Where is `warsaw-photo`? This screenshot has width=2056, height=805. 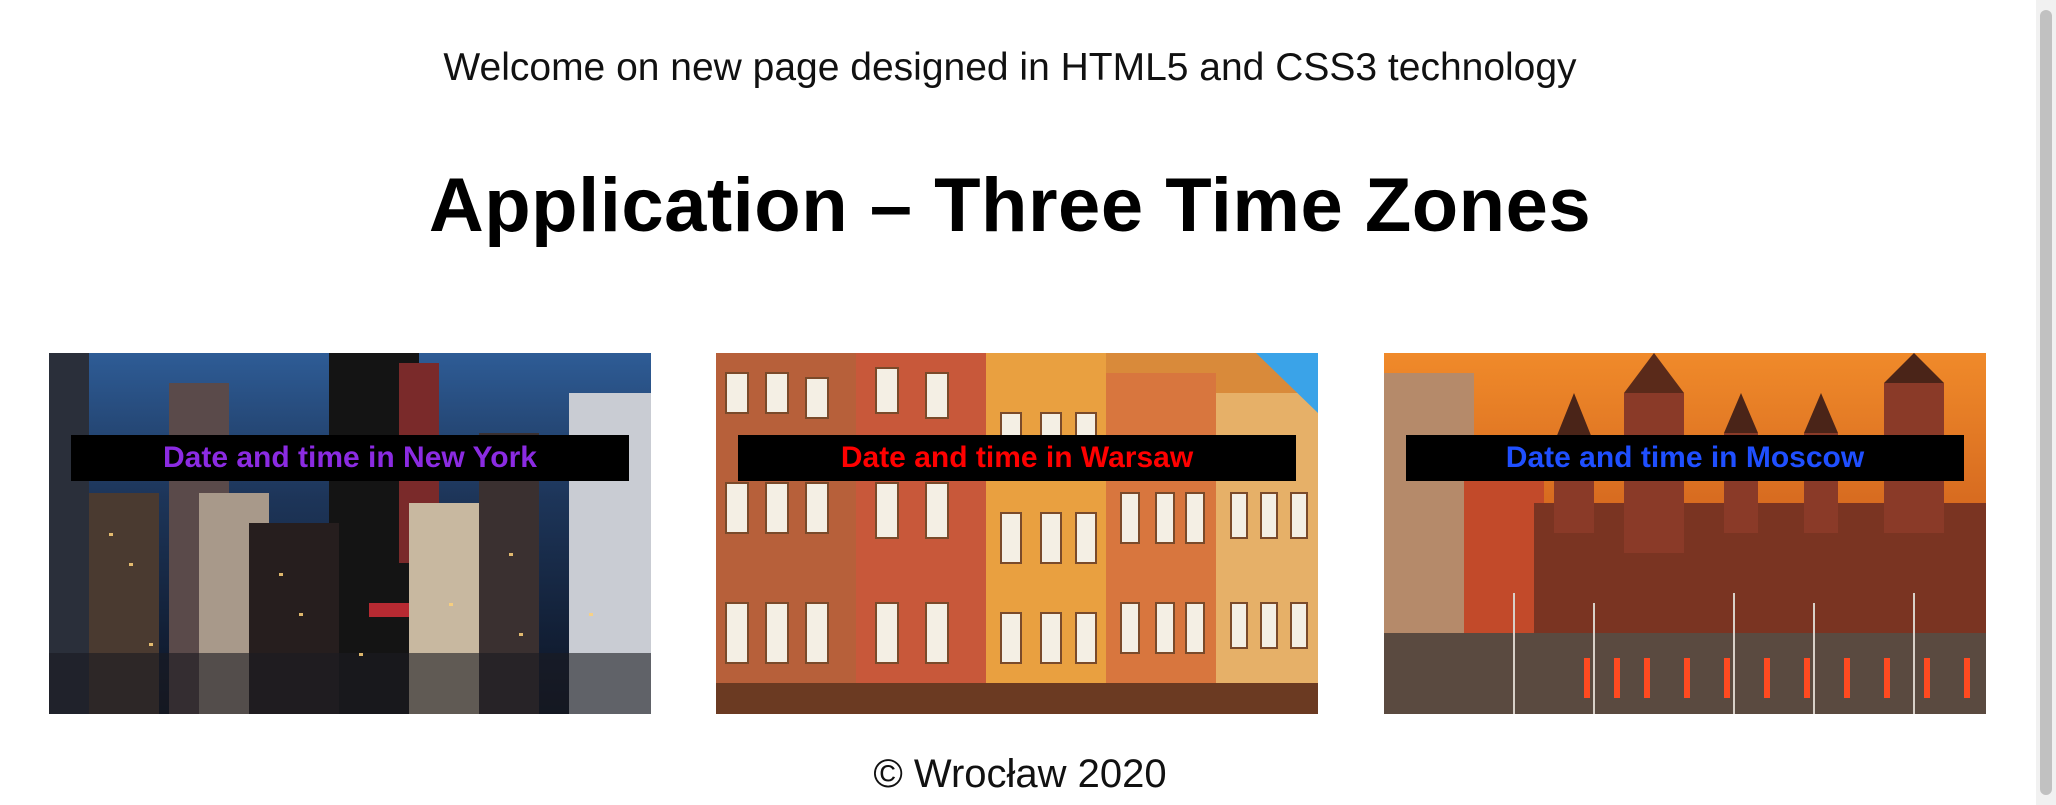
warsaw-photo is located at coordinates (1017, 533).